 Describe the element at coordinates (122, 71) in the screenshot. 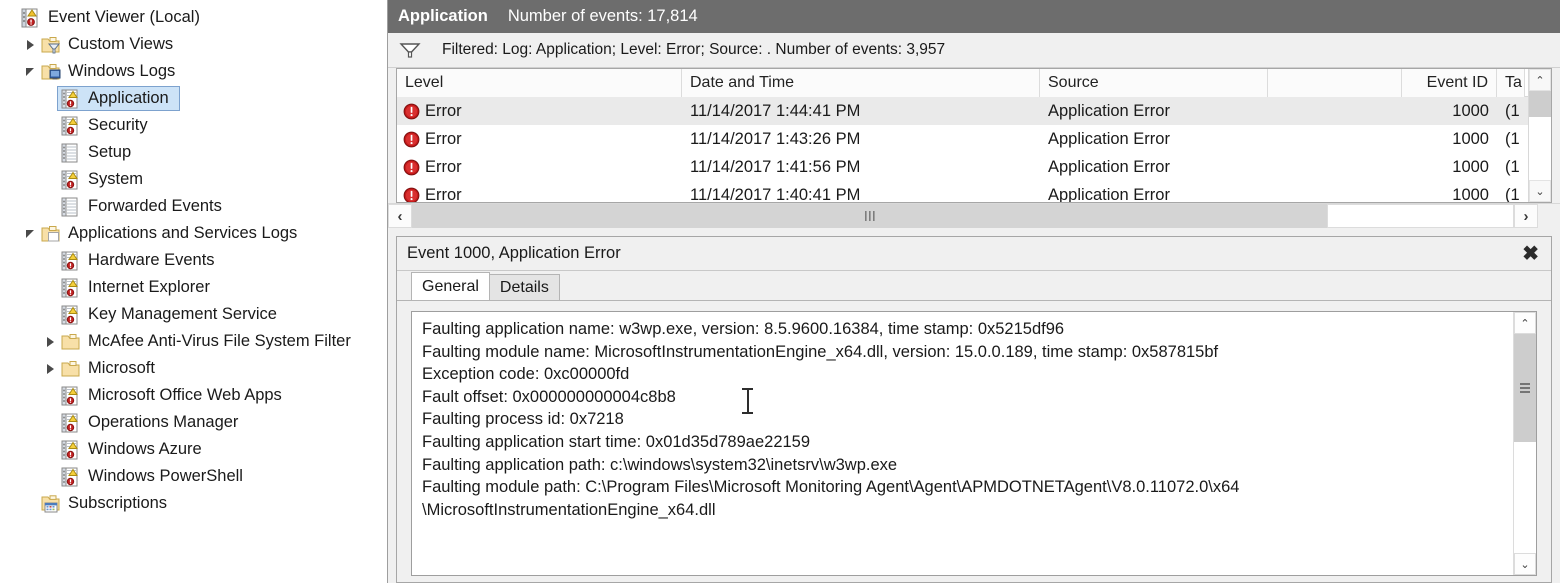

I see `tree-item-label: Windows Logs` at that location.